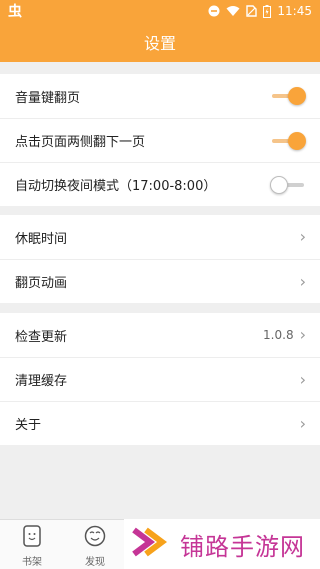  I want to click on watermark-logo-icon, so click(152, 544).